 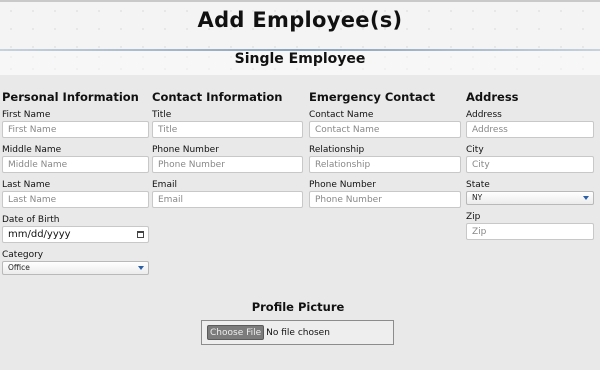 I want to click on zip-input: Zip, so click(x=530, y=231).